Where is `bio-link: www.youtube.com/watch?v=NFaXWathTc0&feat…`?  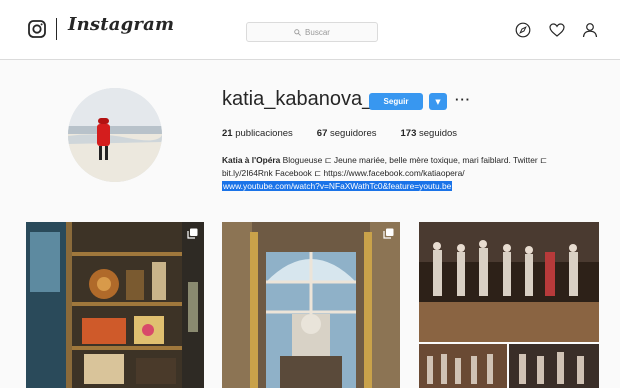
bio-link: www.youtube.com/watch?v=NFaXWathTc0&feat… is located at coordinates (337, 186).